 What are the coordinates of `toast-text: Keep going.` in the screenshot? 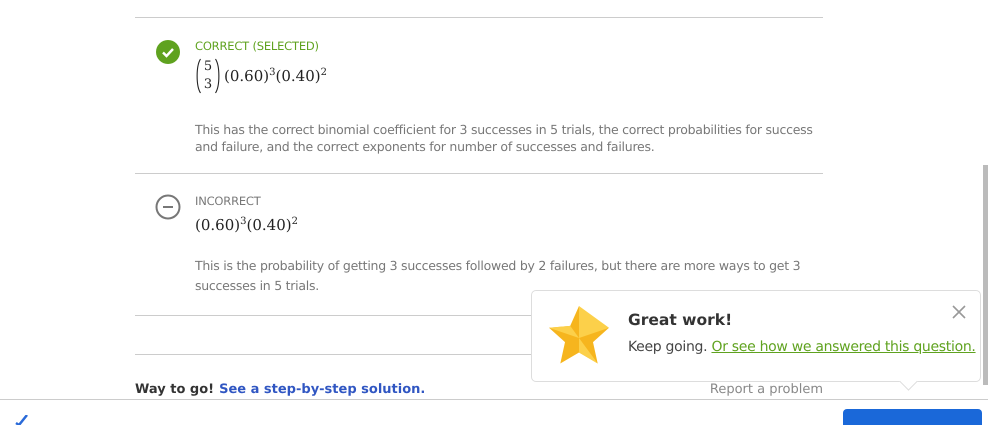 It's located at (668, 347).